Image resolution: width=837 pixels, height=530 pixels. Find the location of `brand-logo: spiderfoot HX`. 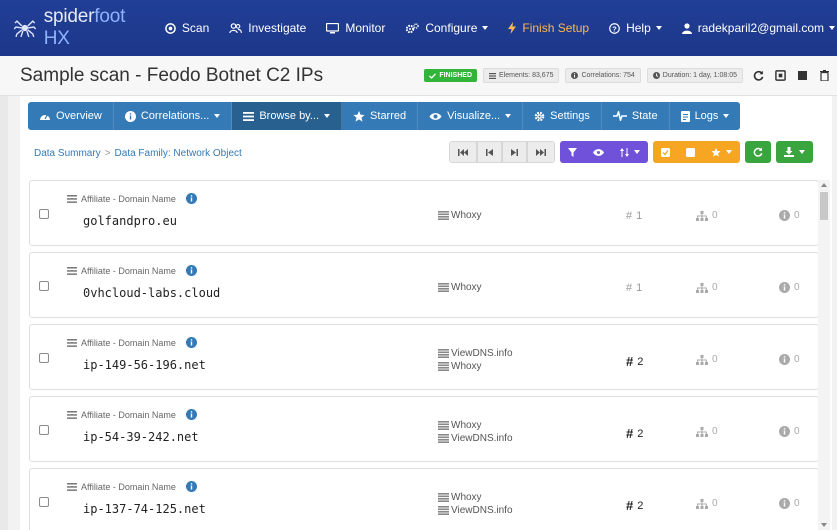

brand-logo: spiderfoot HX is located at coordinates (77, 28).